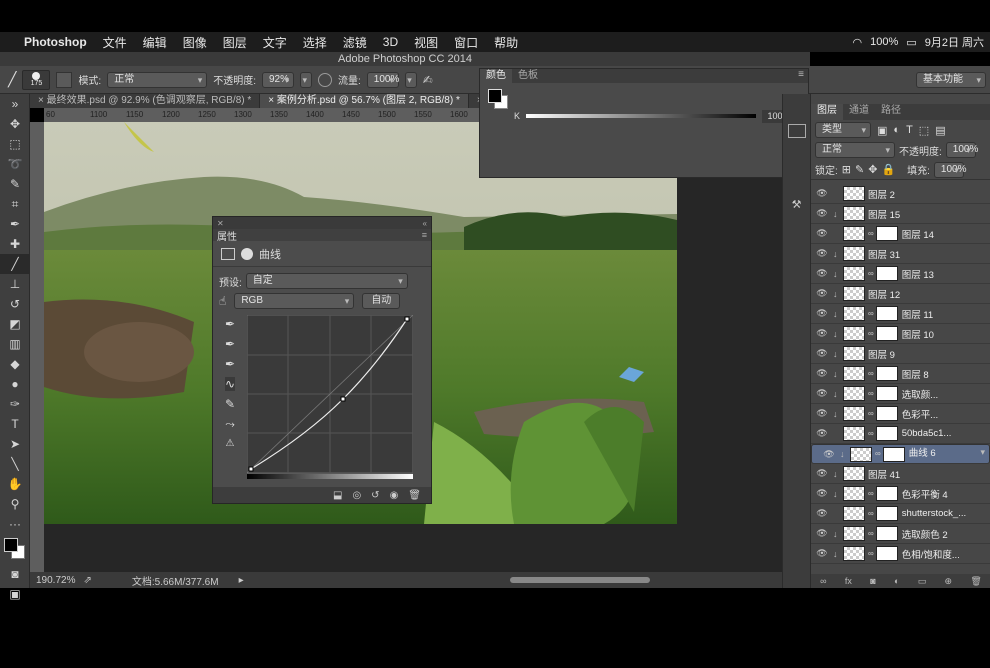 Image resolution: width=990 pixels, height=668 pixels. Describe the element at coordinates (272, 100) in the screenshot. I see `close-icon: ×` at that location.